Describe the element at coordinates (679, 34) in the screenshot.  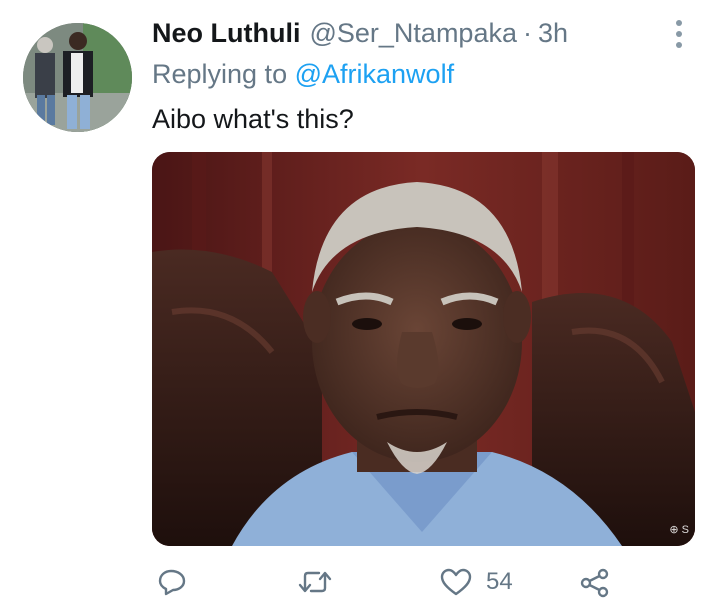
I see `more-options-icon` at that location.